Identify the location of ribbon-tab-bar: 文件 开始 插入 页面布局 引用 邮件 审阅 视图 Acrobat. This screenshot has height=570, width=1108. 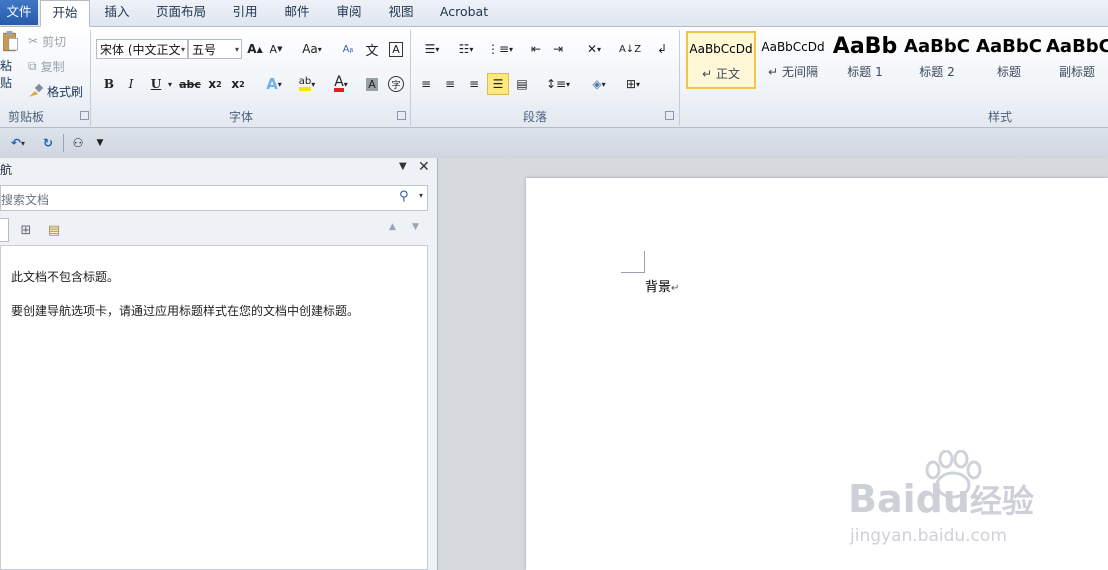
(554, 13).